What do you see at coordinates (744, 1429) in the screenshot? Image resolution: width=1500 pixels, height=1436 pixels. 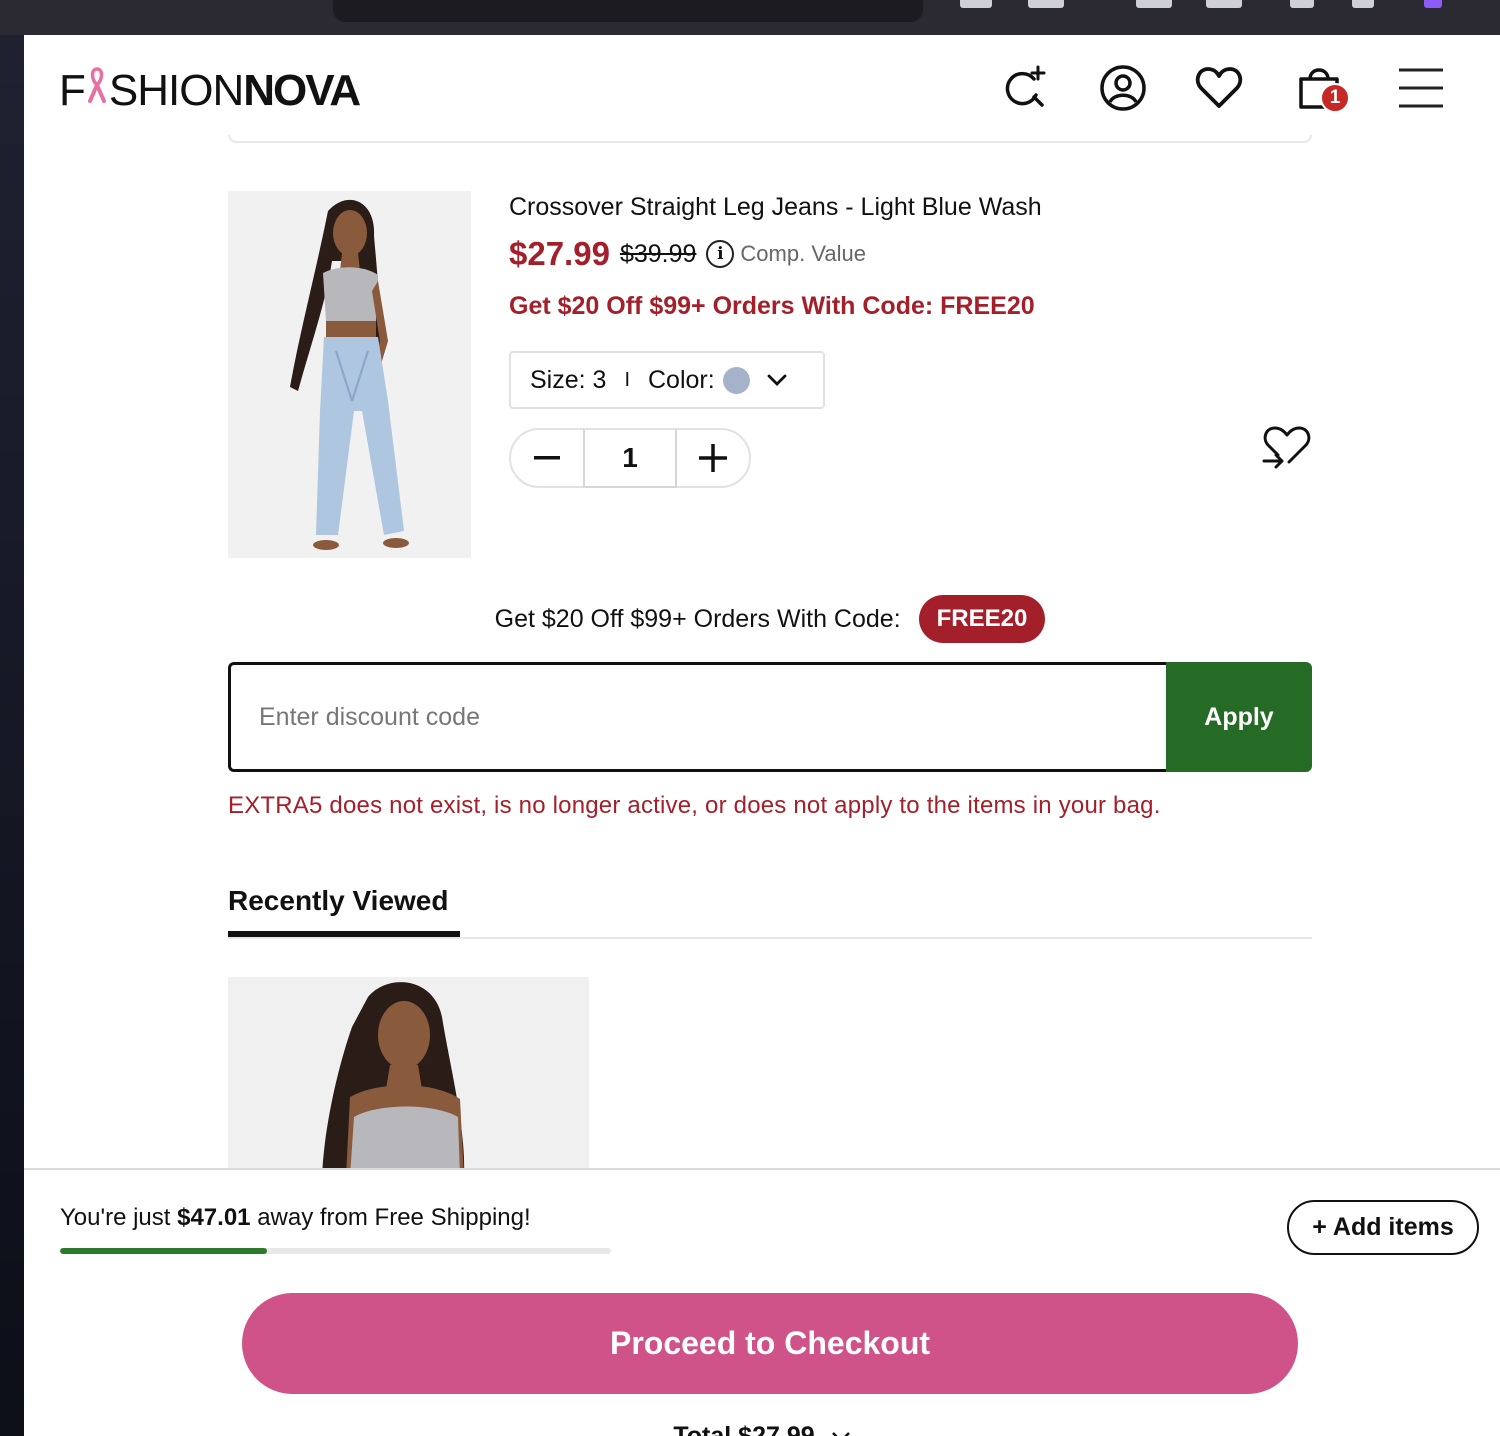 I see `total-label: Total $27.99` at bounding box center [744, 1429].